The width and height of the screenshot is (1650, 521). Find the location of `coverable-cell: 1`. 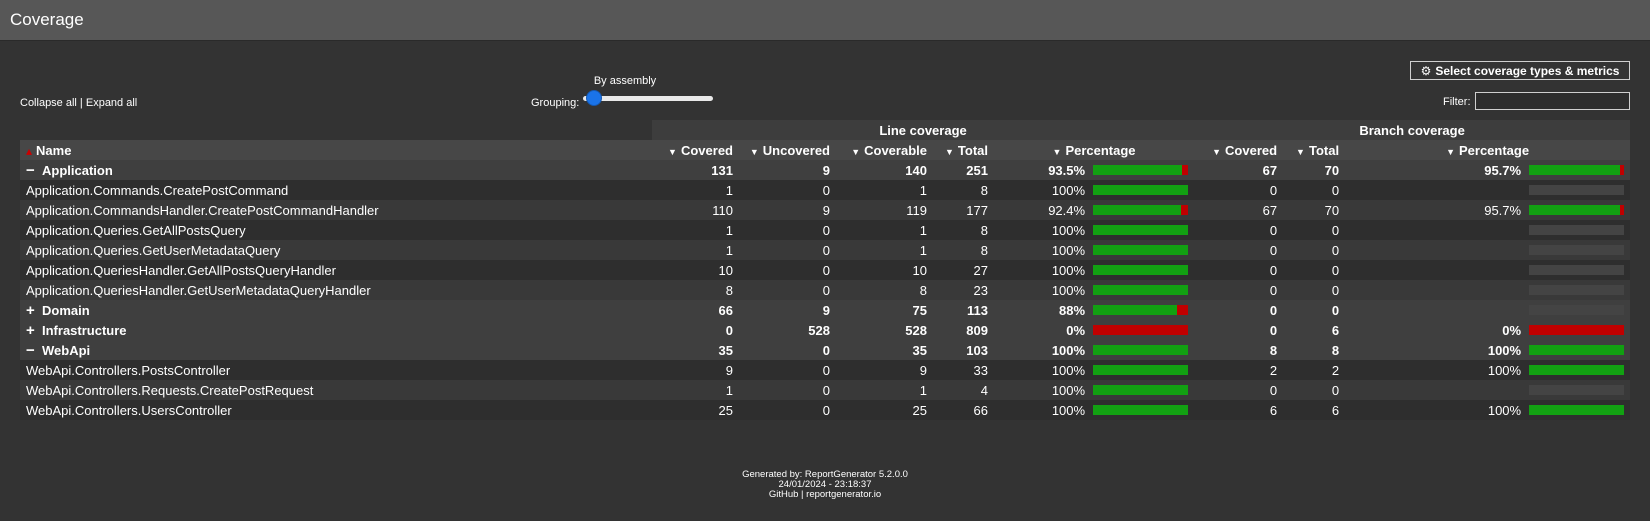

coverable-cell: 1 is located at coordinates (884, 250).